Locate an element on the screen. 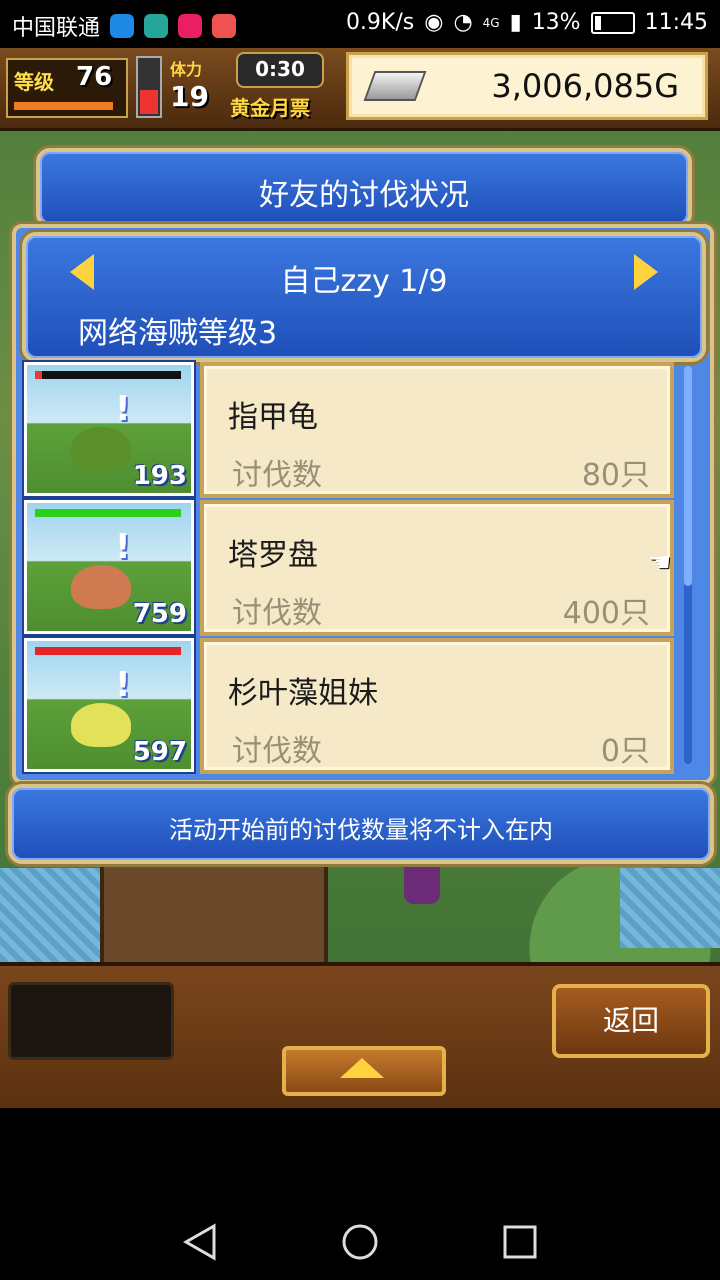  nav-back-icon is located at coordinates (200, 1242).